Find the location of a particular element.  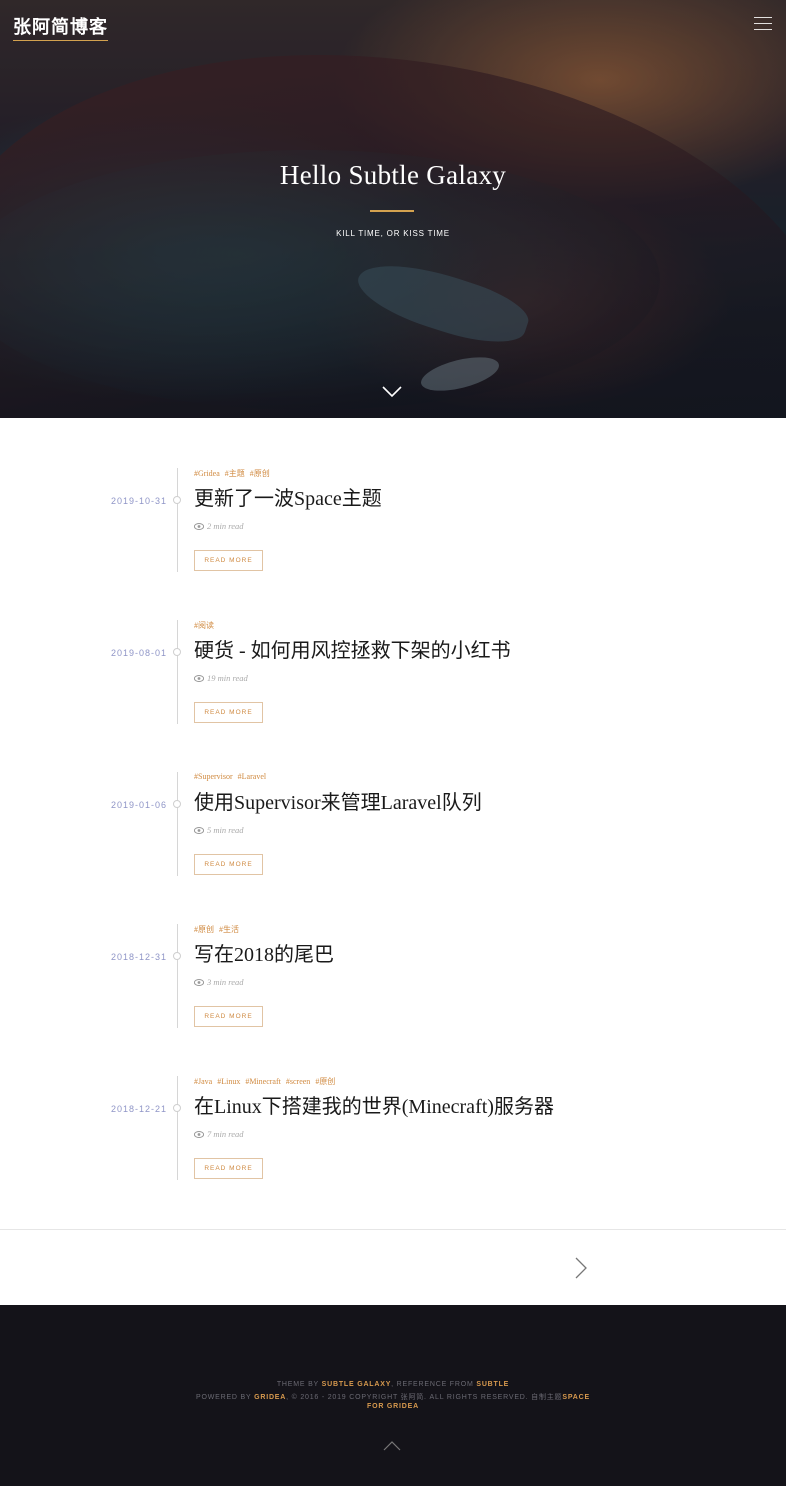

read-time: 19 min read is located at coordinates (227, 678).